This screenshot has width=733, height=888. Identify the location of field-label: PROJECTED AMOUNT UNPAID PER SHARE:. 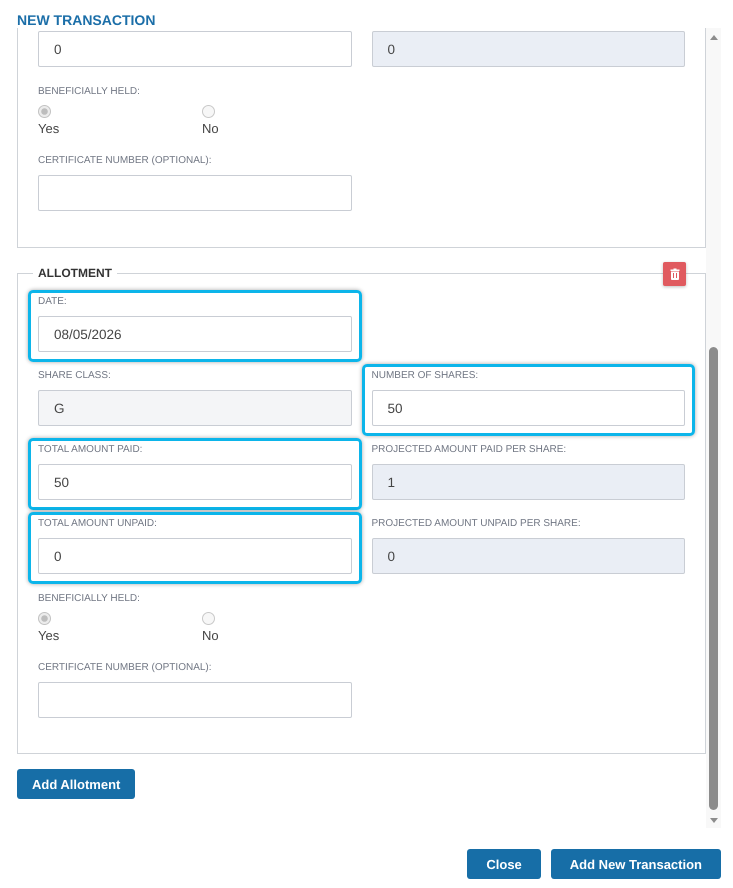
(477, 524).